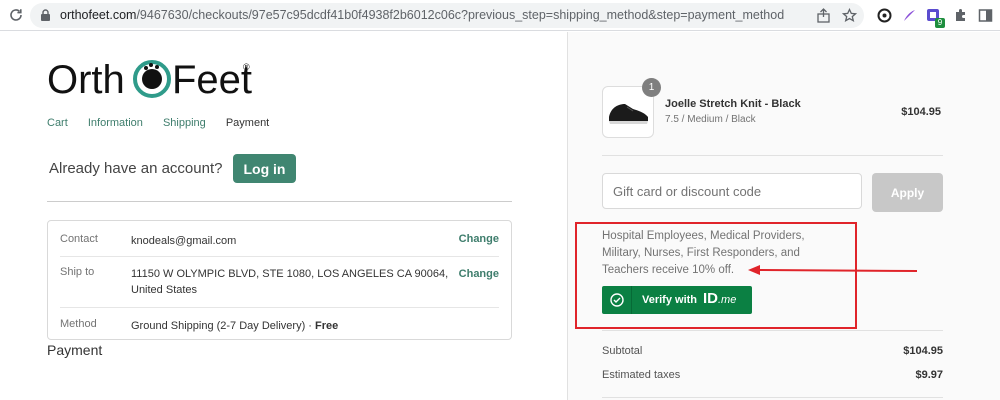  What do you see at coordinates (772, 351) in the screenshot?
I see `subtotal-row: Subtotal $104.95` at bounding box center [772, 351].